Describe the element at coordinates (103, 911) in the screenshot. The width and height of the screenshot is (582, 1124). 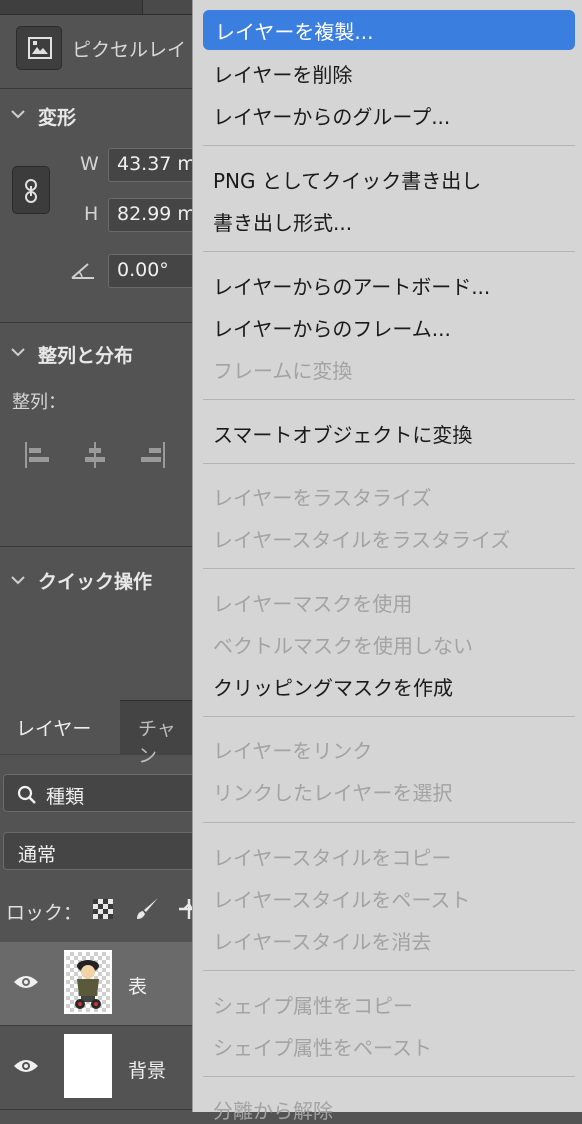
I see `lock-transparency-icon` at that location.